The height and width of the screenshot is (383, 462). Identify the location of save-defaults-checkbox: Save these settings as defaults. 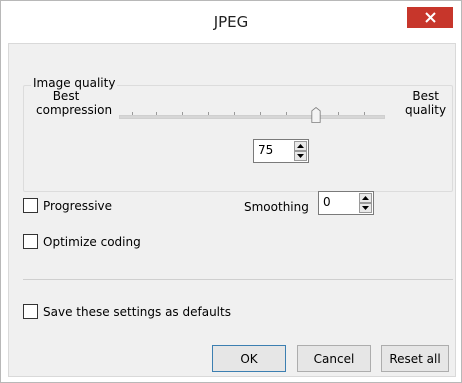
(127, 311).